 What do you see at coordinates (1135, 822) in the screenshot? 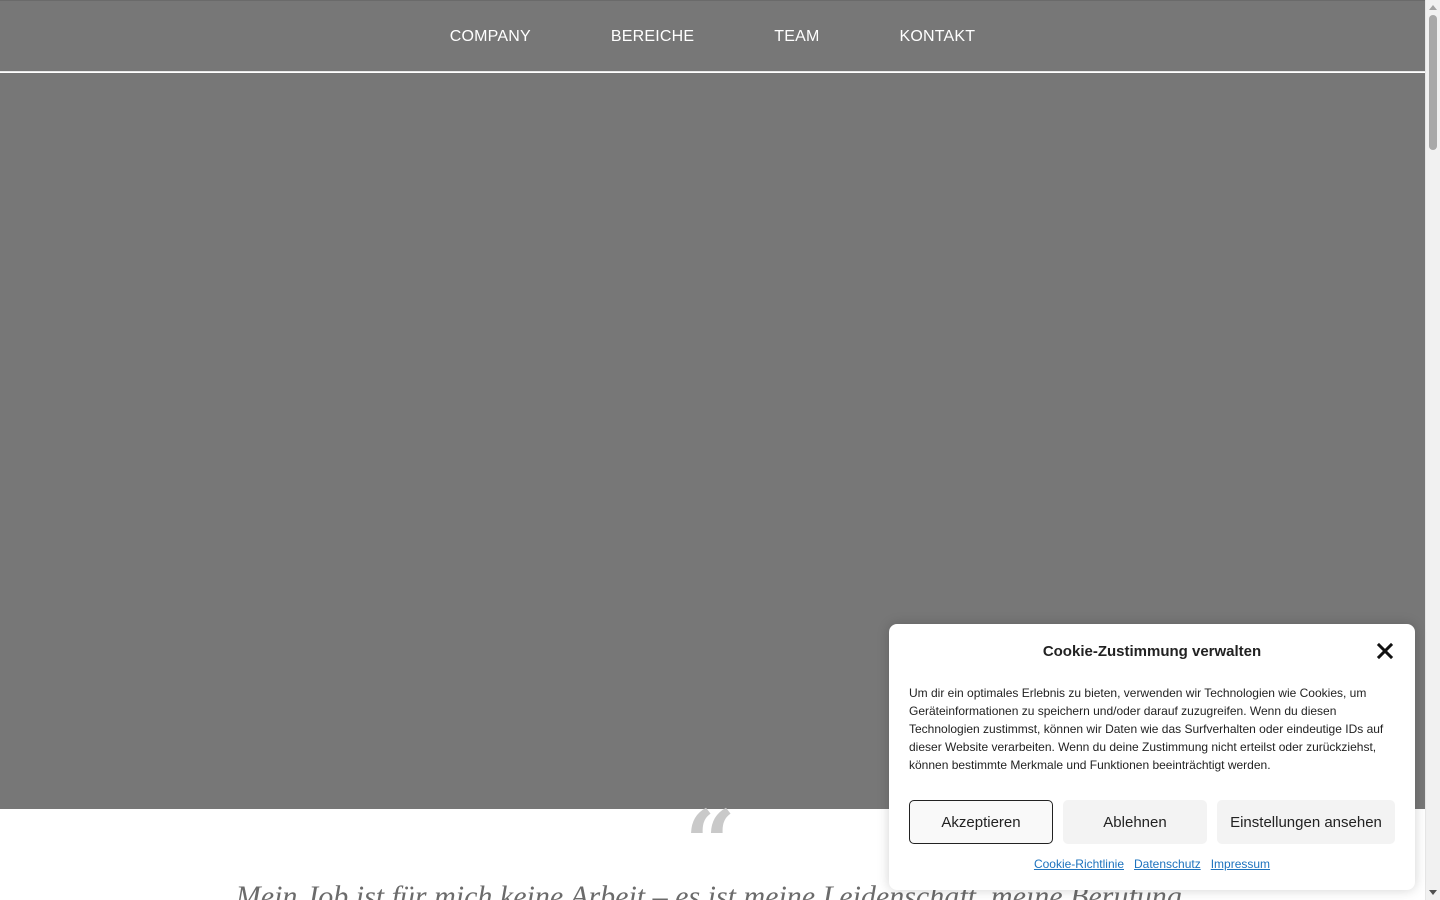
I see `deny-button: Ablehnen` at bounding box center [1135, 822].